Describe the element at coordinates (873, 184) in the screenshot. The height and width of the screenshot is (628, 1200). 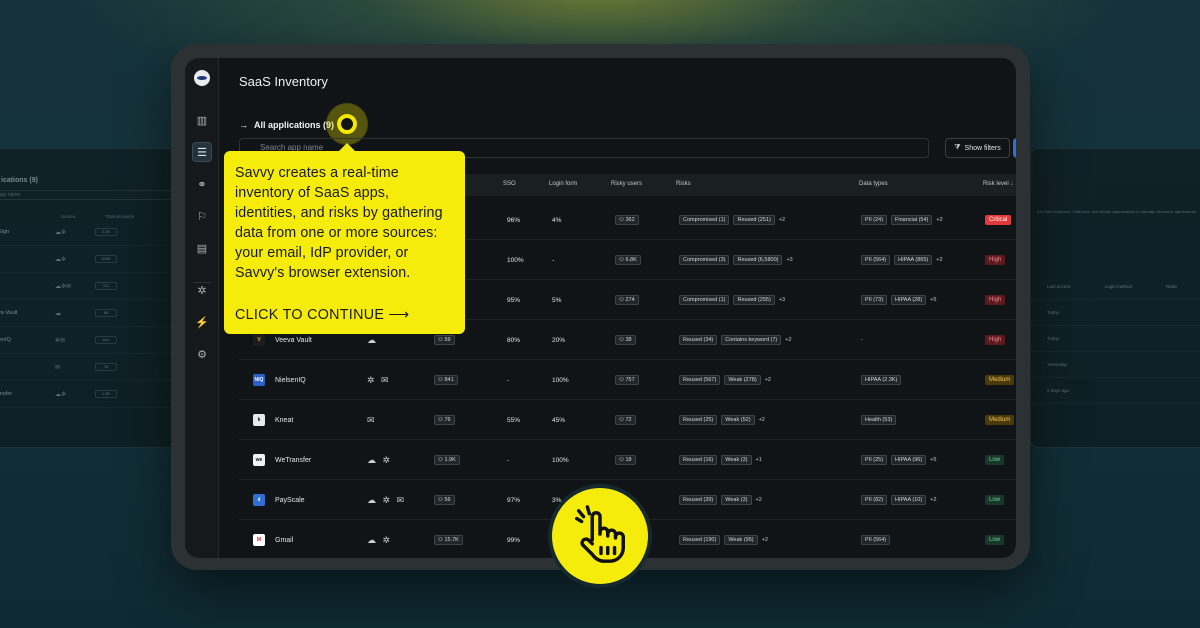
I see `col-data-types: Data types` at that location.